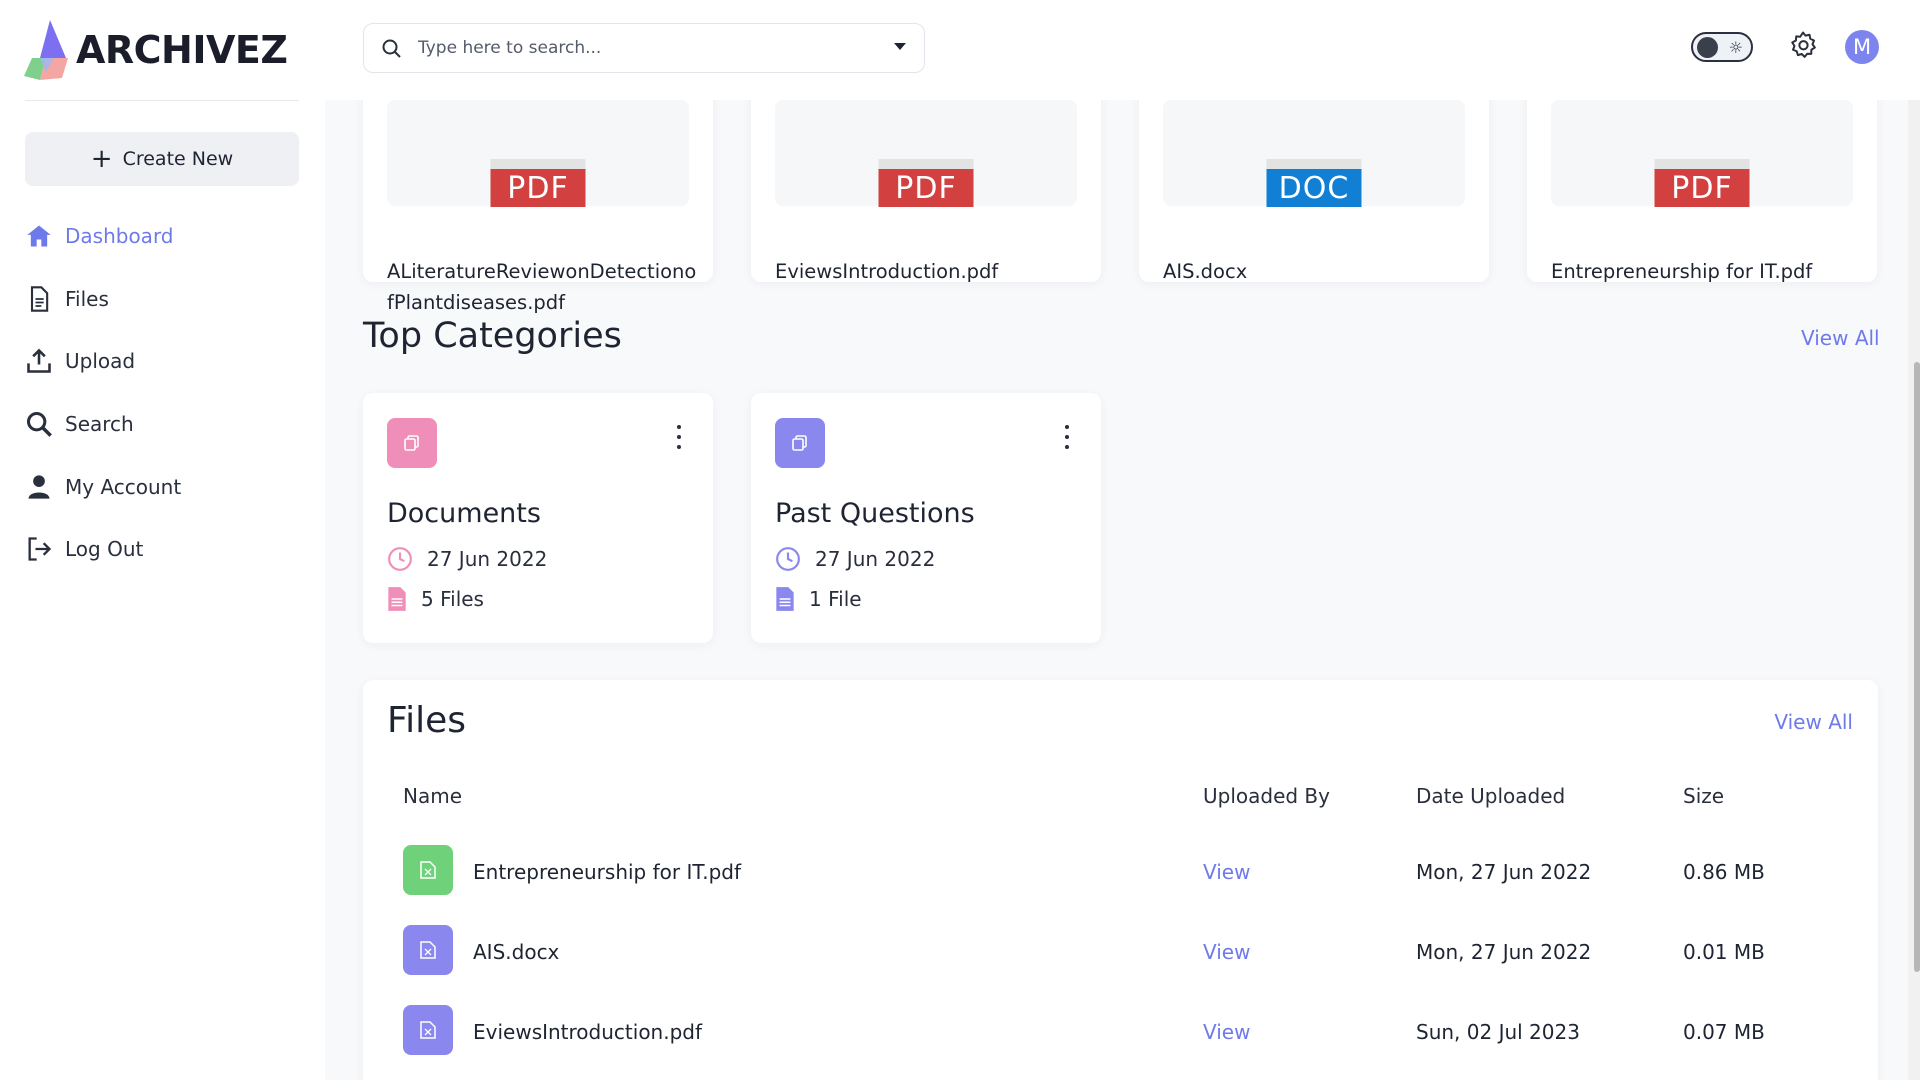 This screenshot has height=1080, width=1920. What do you see at coordinates (1917, 667) in the screenshot?
I see `scrollbar-thumb` at bounding box center [1917, 667].